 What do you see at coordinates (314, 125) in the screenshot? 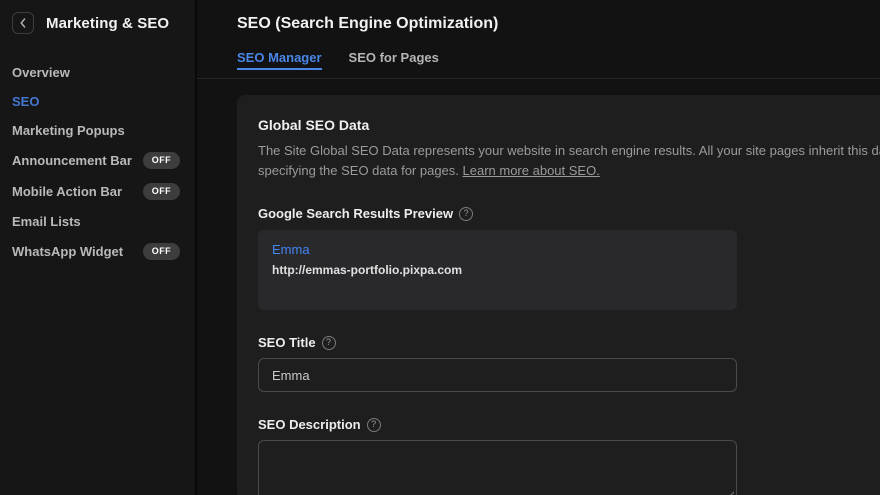
I see `card-heading: Global SEO Data` at bounding box center [314, 125].